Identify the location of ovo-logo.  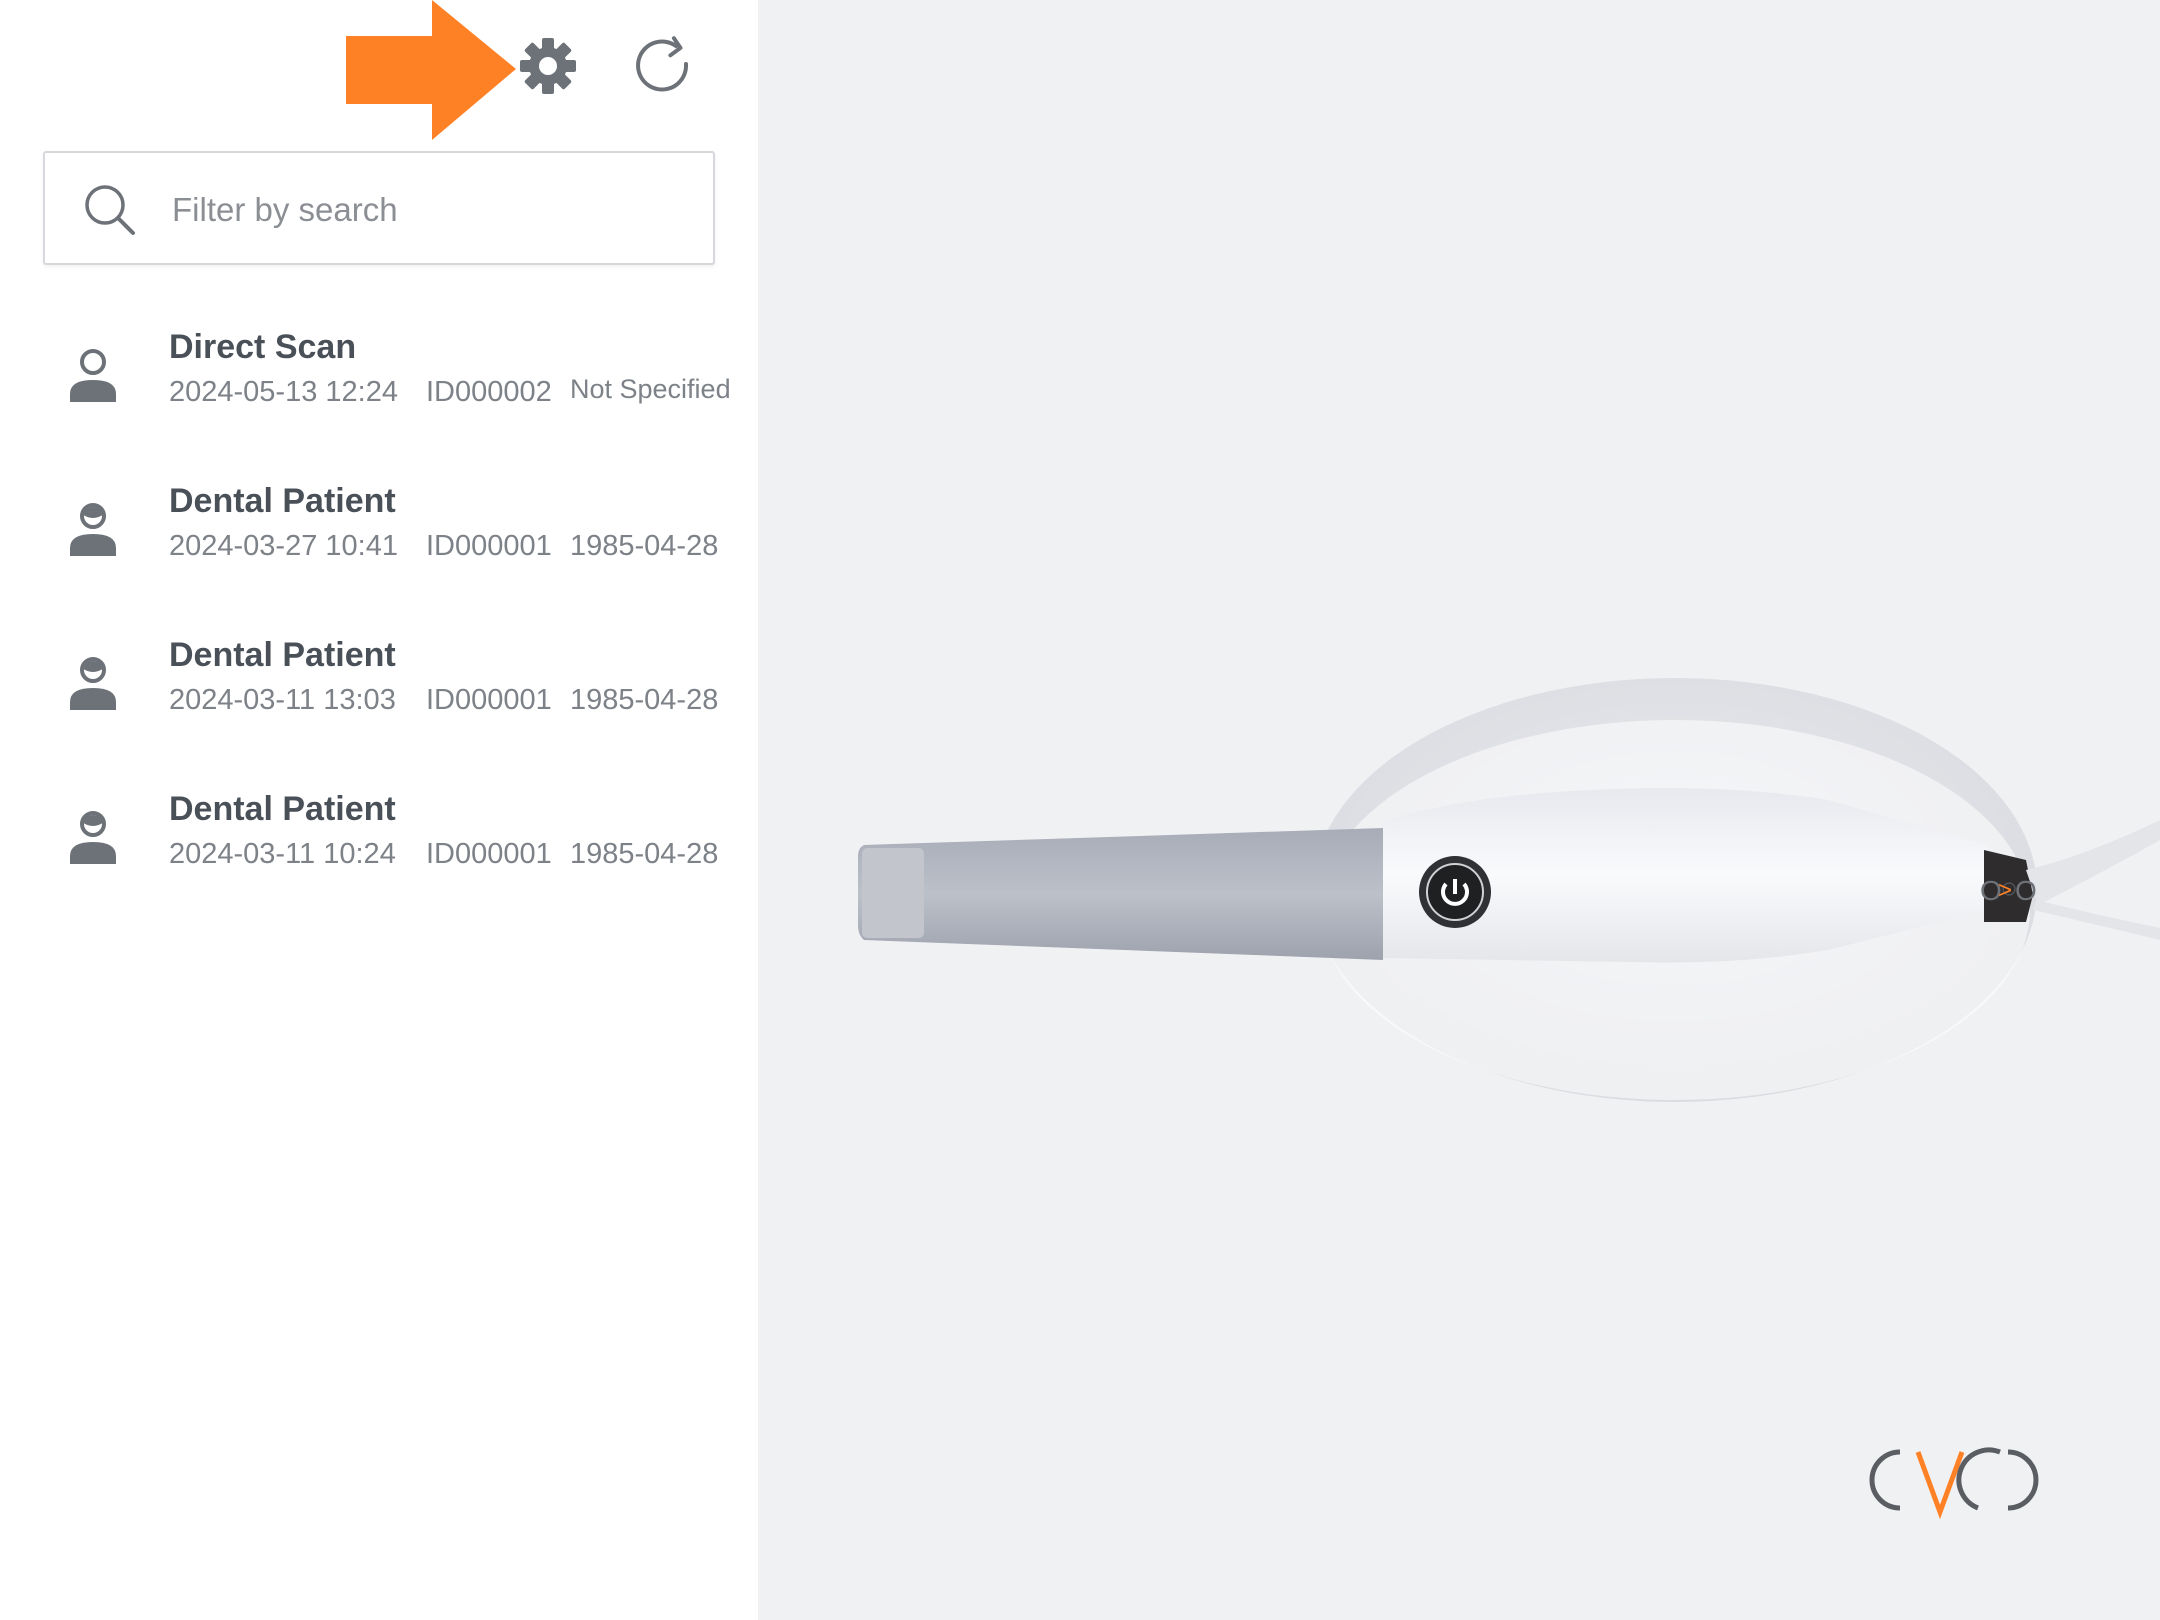
(1978, 1480).